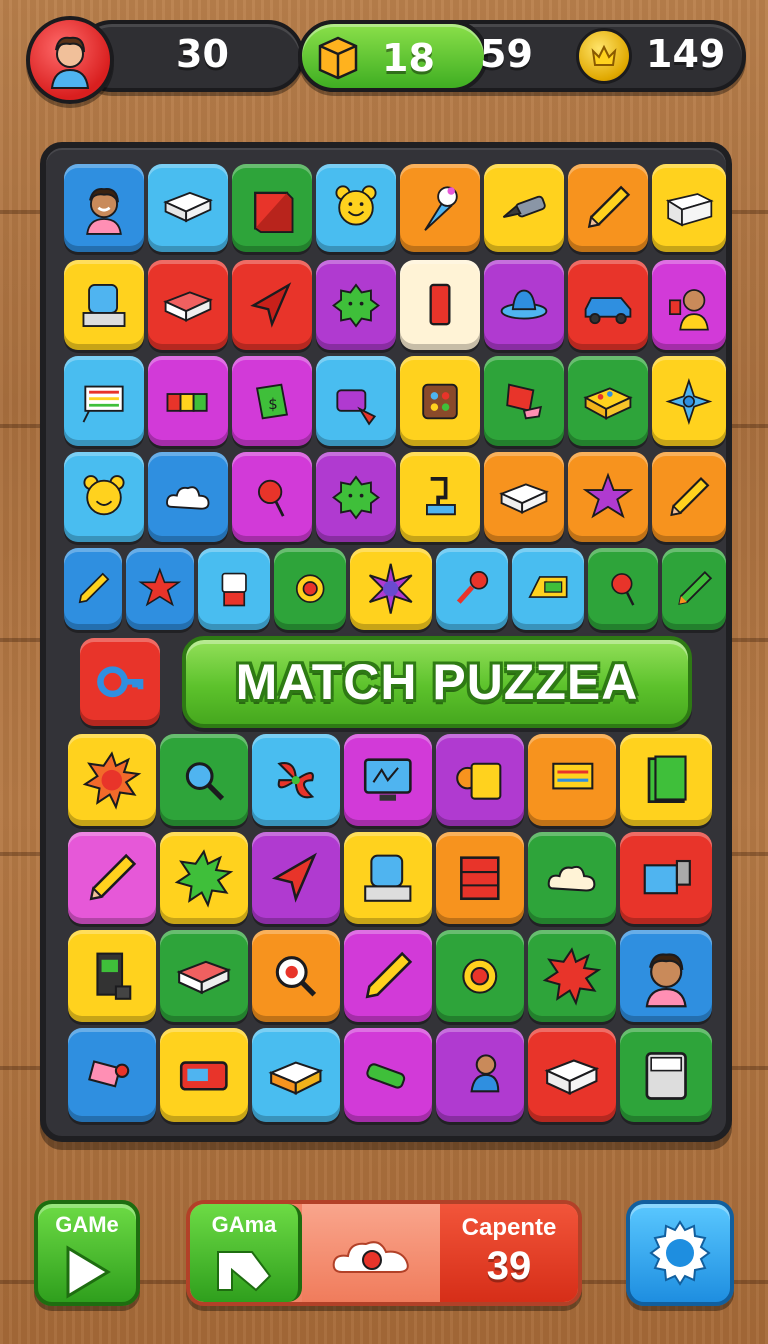 The height and width of the screenshot is (1344, 768). What do you see at coordinates (393, 56) in the screenshot?
I see `blocks-counter: 18` at bounding box center [393, 56].